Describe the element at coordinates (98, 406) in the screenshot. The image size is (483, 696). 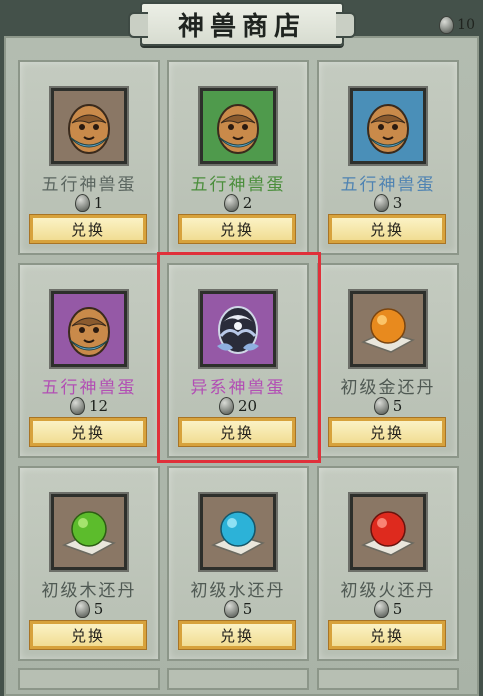
I see `item-price-value: 12` at that location.